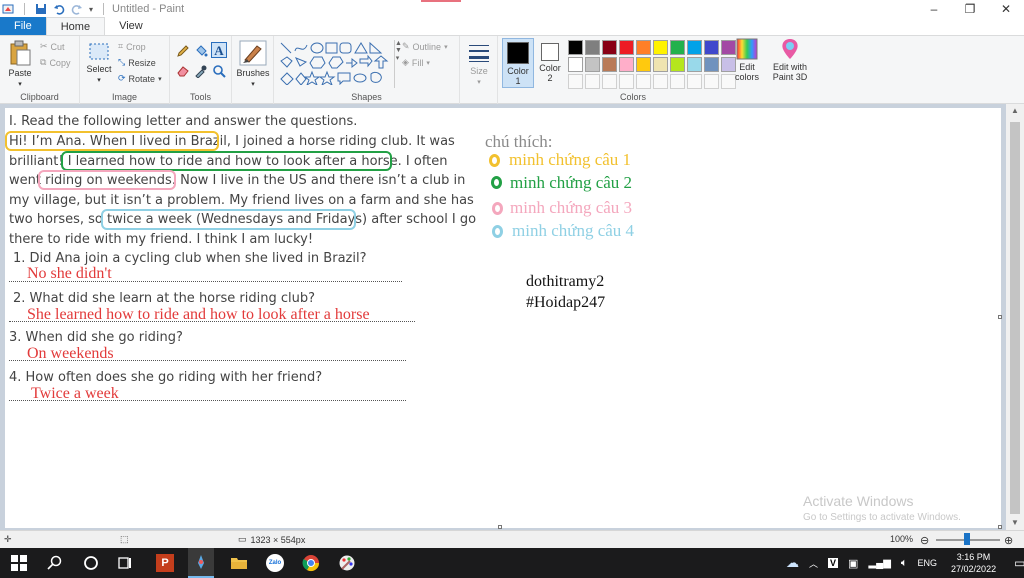  What do you see at coordinates (201, 563) in the screenshot?
I see `taskbar-paint` at bounding box center [201, 563].